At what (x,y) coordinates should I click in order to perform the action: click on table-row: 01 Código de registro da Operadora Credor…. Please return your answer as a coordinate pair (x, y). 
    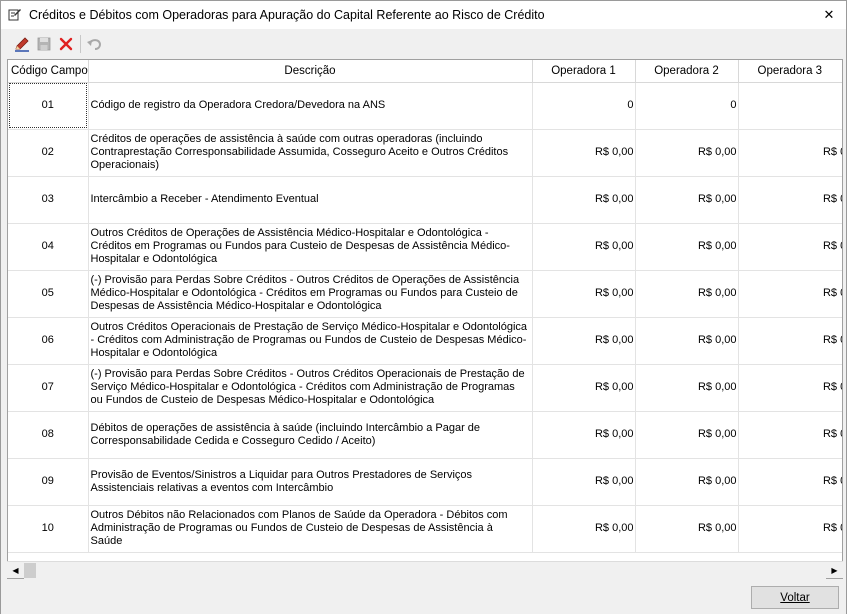
    Looking at the image, I should click on (425, 106).